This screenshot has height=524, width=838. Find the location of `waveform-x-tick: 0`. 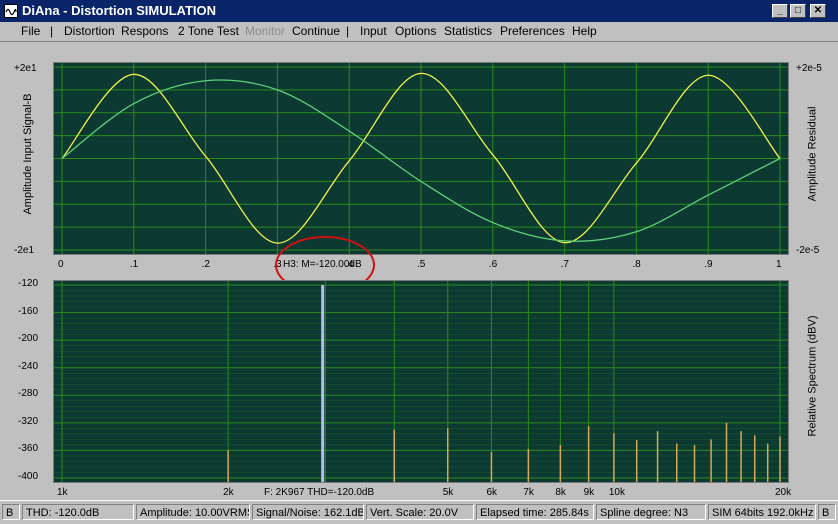

waveform-x-tick: 0 is located at coordinates (61, 264).